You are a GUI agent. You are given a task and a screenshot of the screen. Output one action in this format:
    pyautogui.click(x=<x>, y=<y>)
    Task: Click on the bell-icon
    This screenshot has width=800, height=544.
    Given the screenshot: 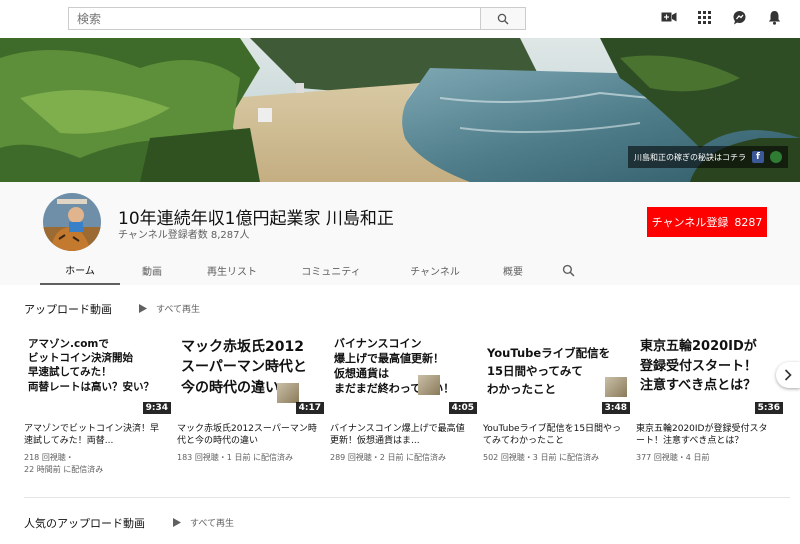 What is the action you would take?
    pyautogui.click(x=774, y=17)
    